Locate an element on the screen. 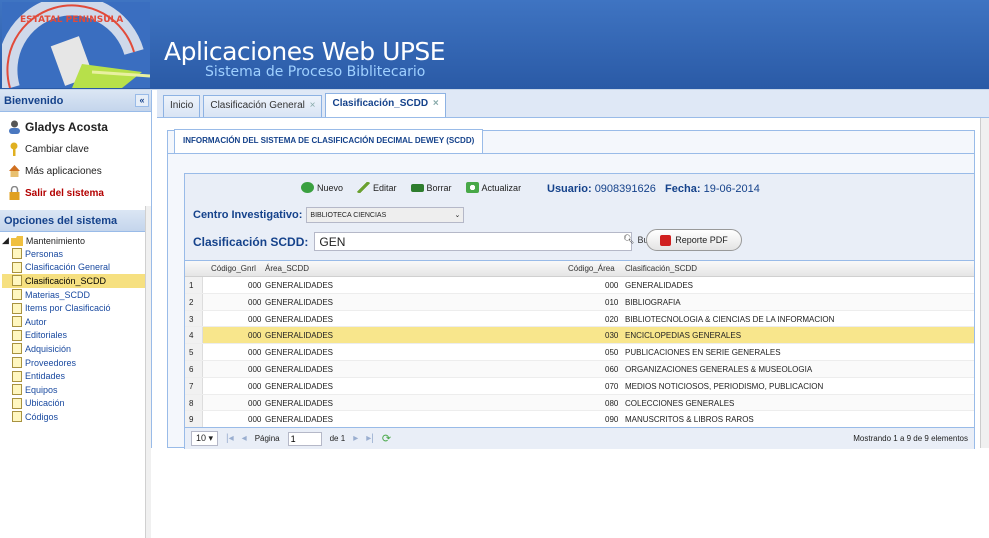 This screenshot has height=538, width=989. tree-item-proveedores: Proveedores is located at coordinates (76, 363).